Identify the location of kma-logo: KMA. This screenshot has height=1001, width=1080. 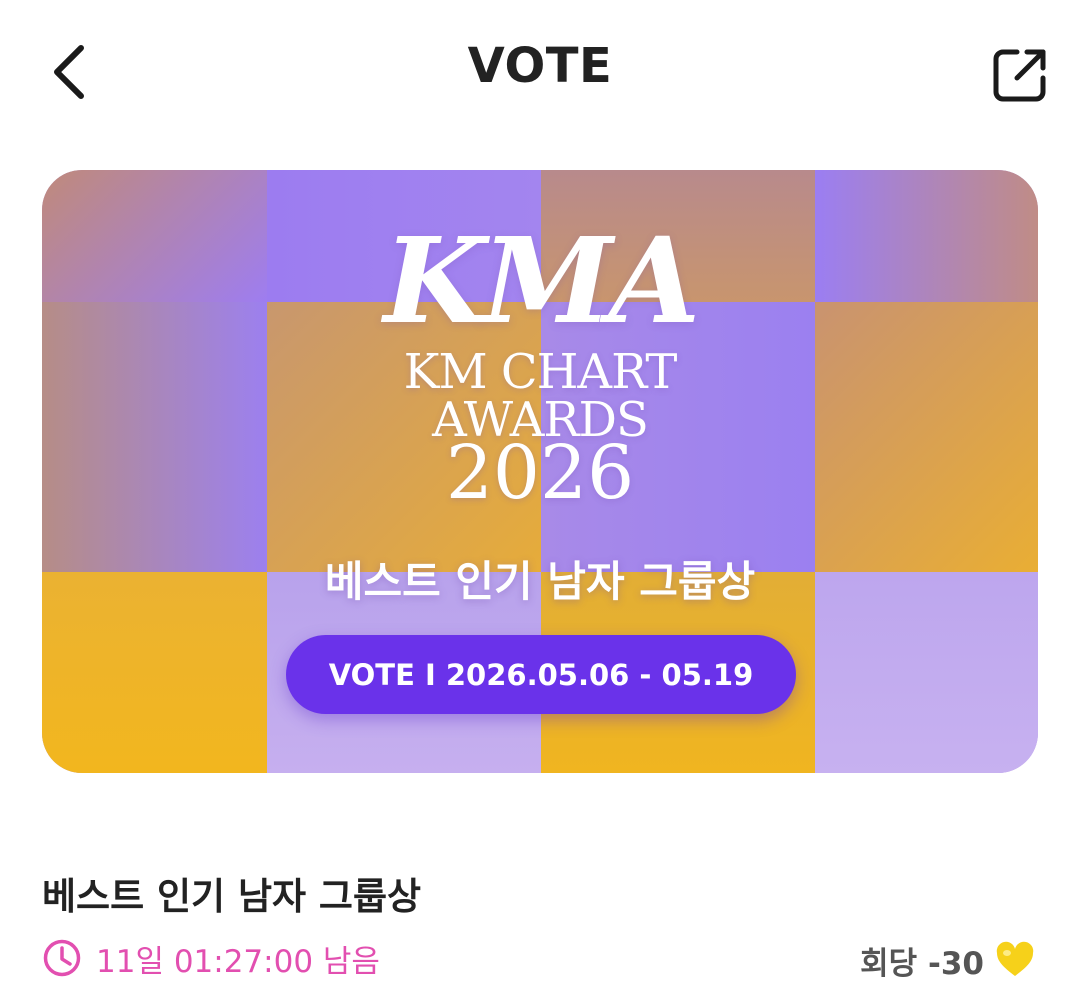
(542, 280).